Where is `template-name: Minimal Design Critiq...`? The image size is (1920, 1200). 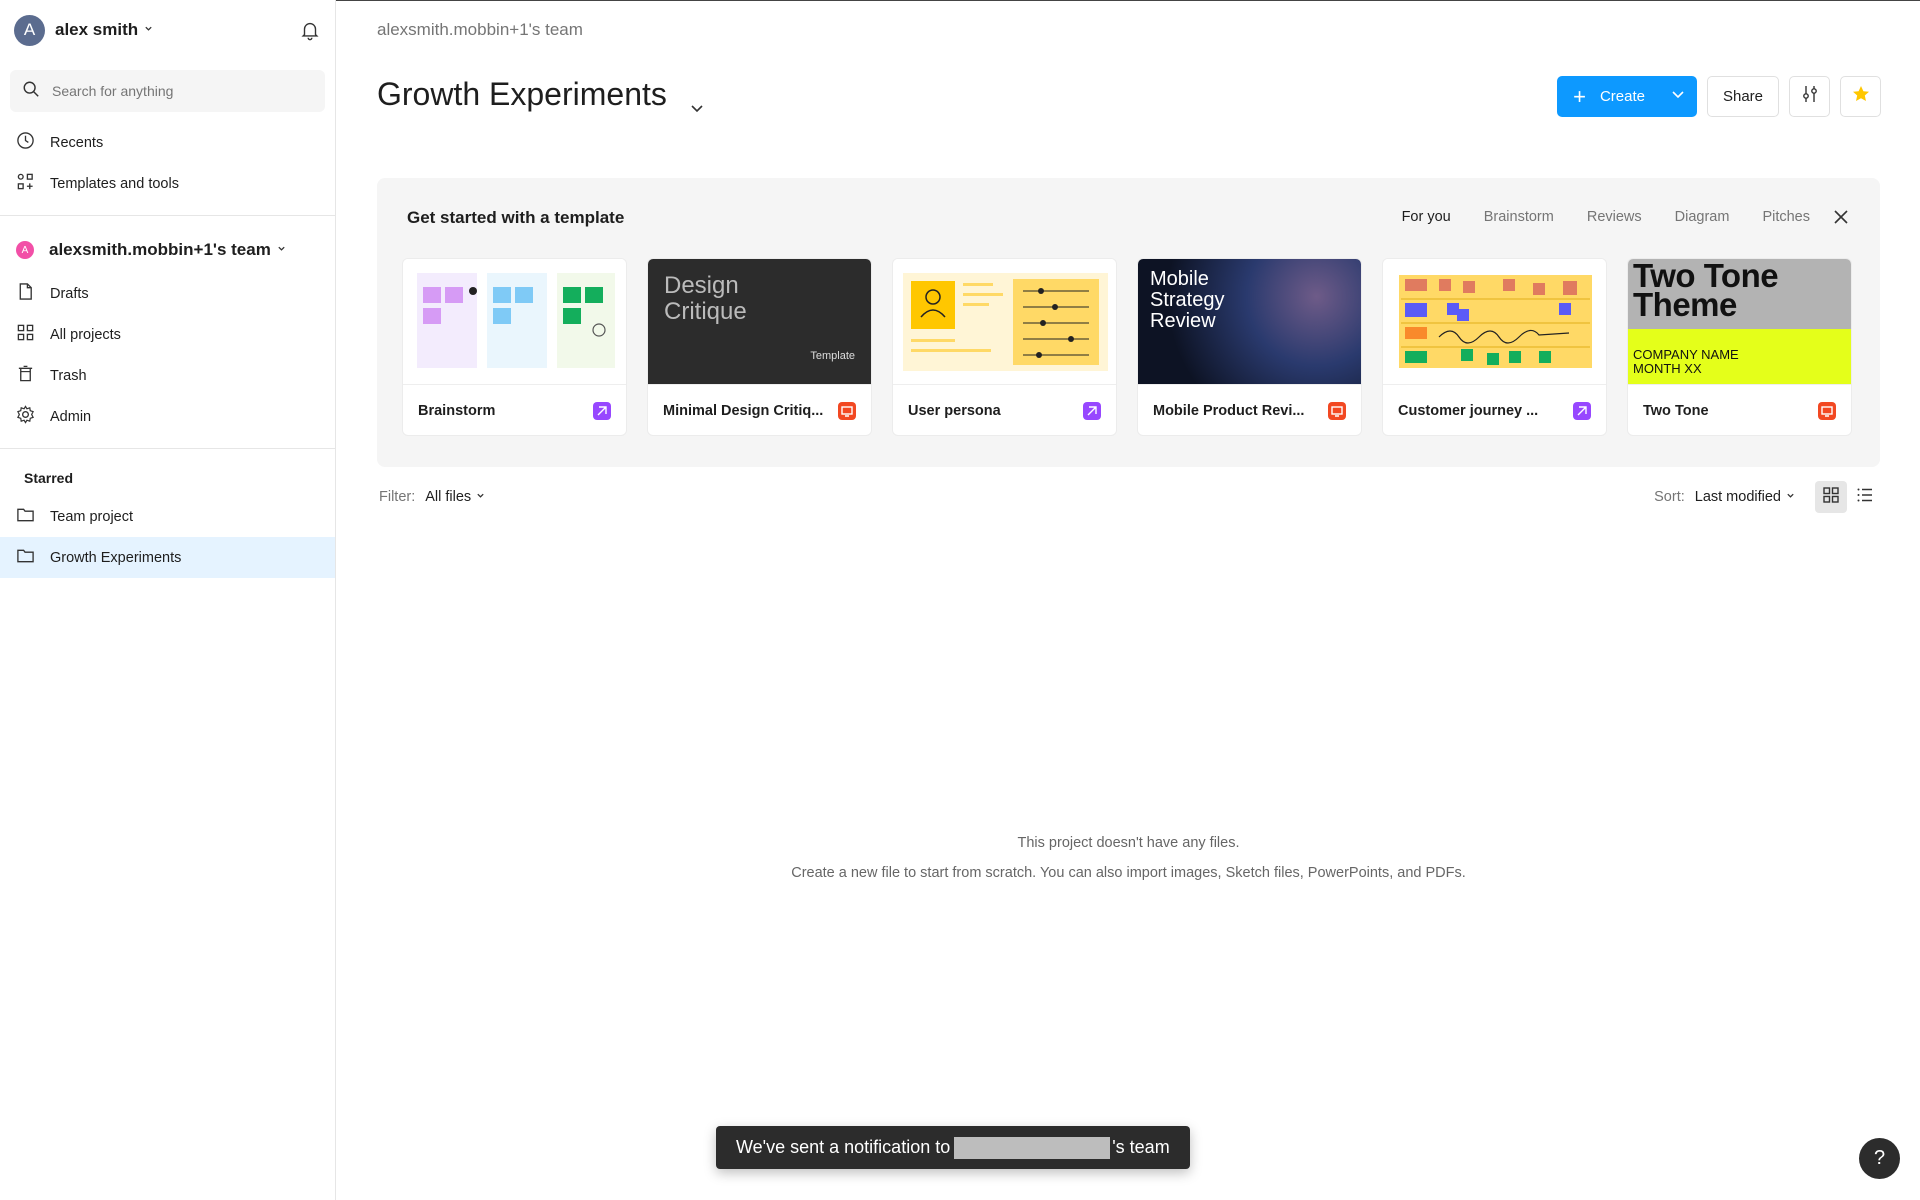 template-name: Minimal Design Critiq... is located at coordinates (743, 411).